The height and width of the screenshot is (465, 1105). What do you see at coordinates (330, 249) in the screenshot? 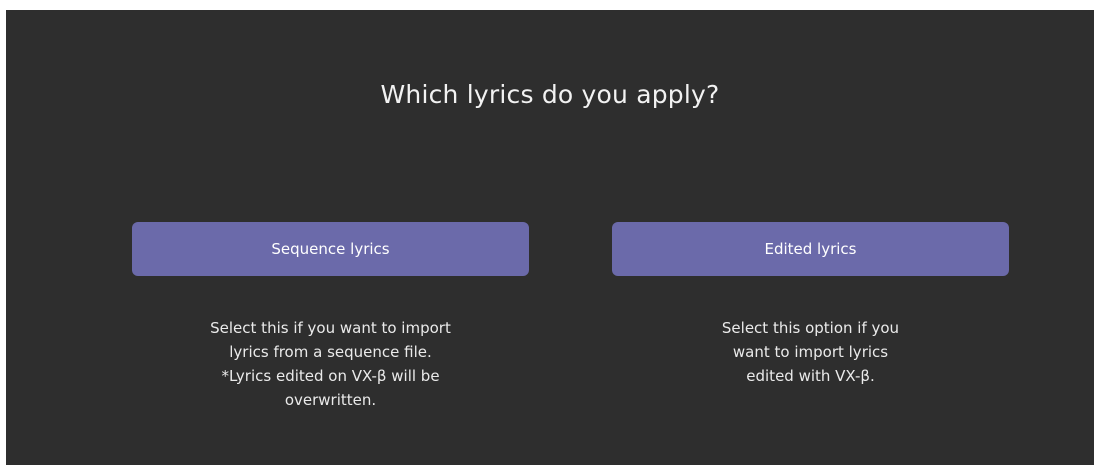
I see `sequence-lyrics-button: Sequence lyrics` at bounding box center [330, 249].